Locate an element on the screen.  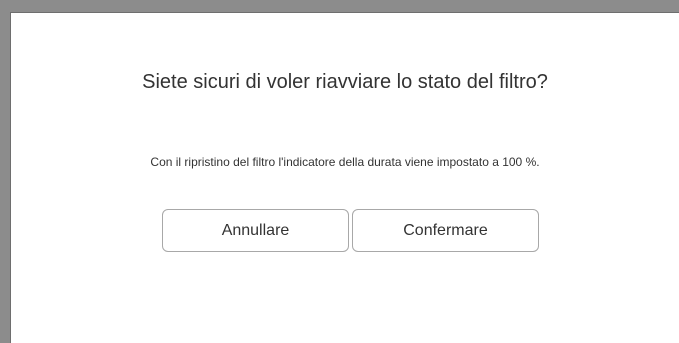
cancel-button: Annullare is located at coordinates (255, 230).